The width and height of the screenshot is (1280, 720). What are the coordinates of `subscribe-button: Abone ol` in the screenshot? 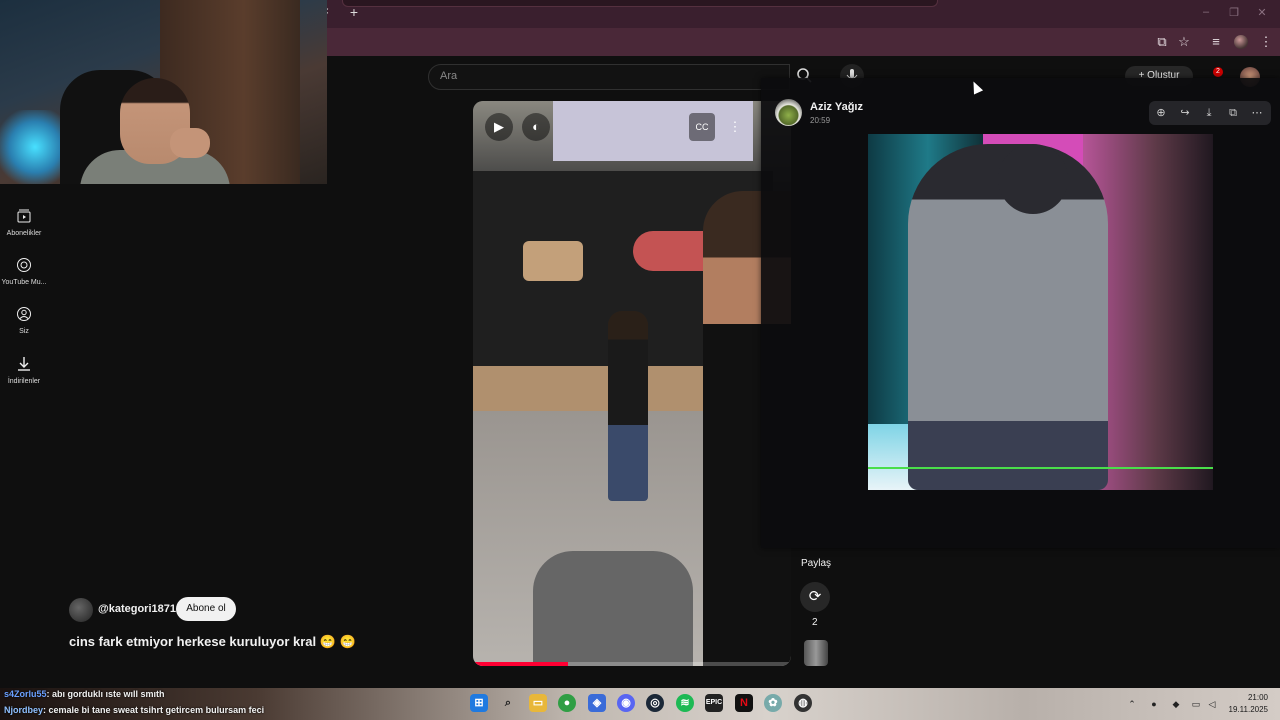 It's located at (206, 609).